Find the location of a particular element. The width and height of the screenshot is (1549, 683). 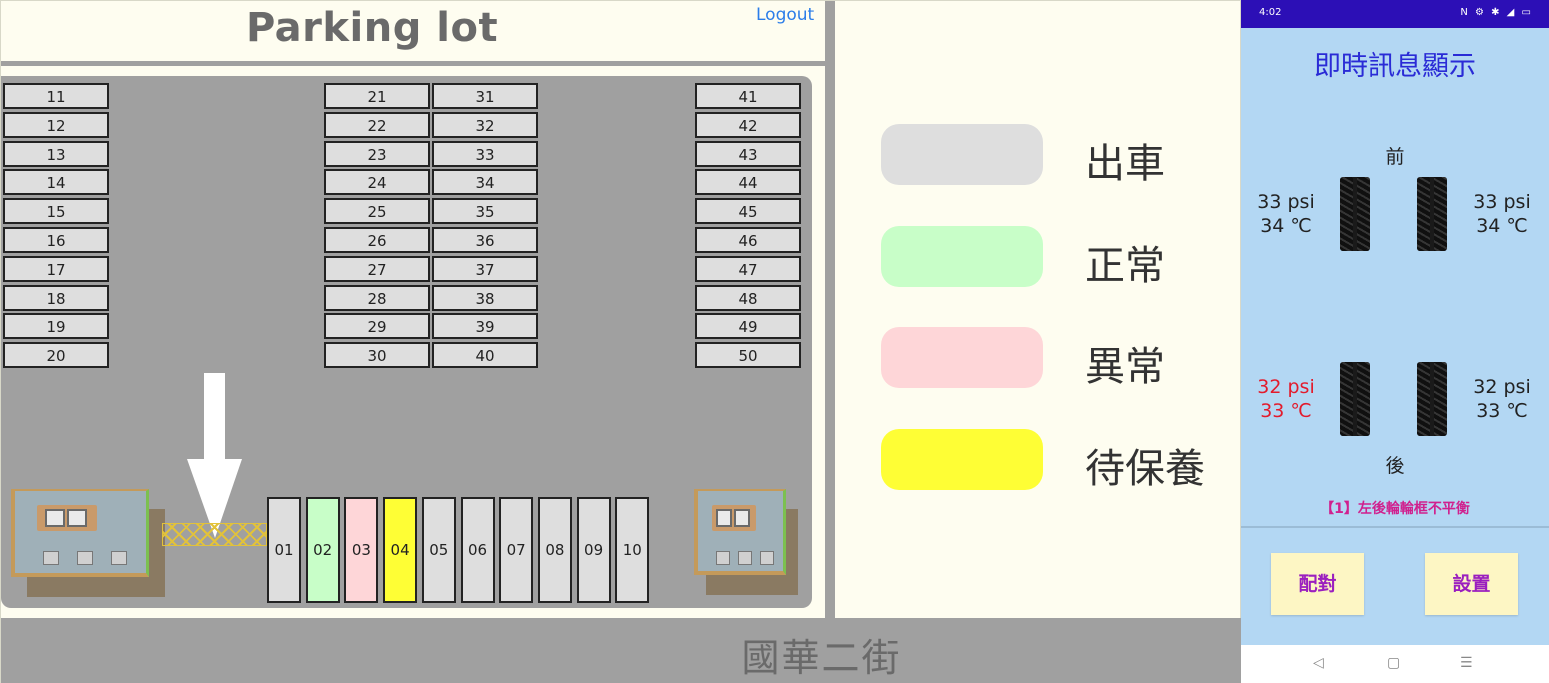

legend-label-exit: 出車 is located at coordinates (1125, 164).